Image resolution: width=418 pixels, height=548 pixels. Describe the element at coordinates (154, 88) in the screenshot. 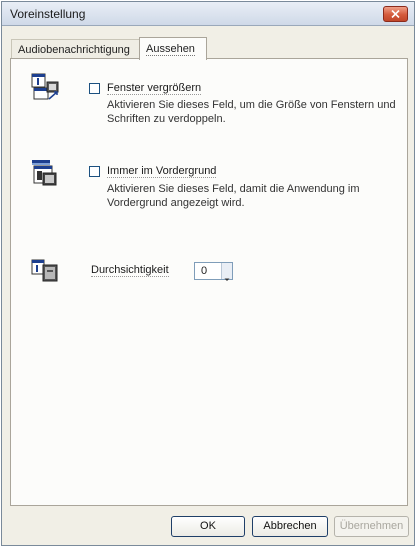

I see `enlarge-window-label: Fenster vergrößern` at that location.